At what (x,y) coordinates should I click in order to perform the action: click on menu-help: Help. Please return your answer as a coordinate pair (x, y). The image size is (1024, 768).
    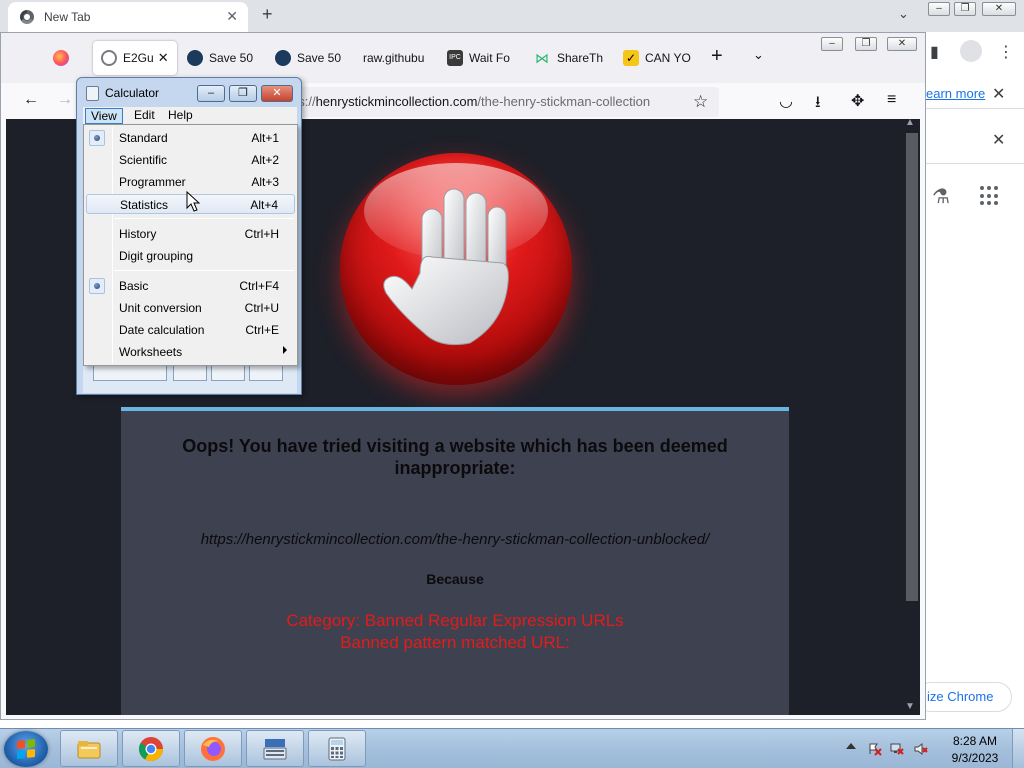
    Looking at the image, I should click on (180, 116).